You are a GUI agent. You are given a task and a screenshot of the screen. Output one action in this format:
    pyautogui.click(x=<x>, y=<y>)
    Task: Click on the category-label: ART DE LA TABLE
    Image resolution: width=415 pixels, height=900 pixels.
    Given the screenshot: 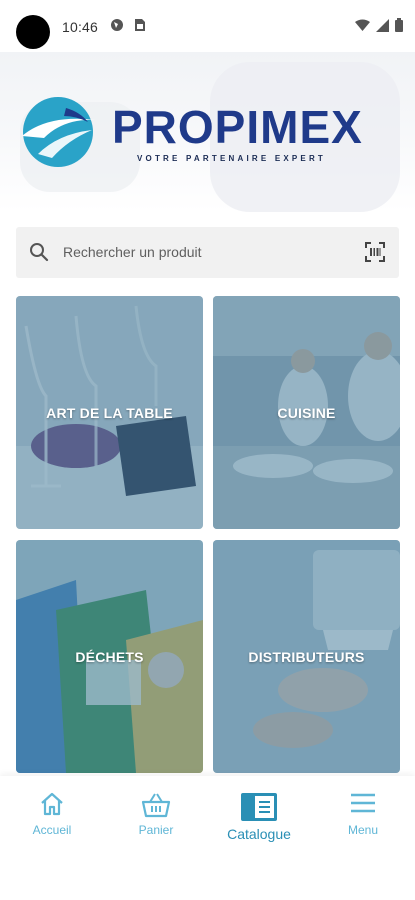 What is the action you would take?
    pyautogui.click(x=109, y=412)
    